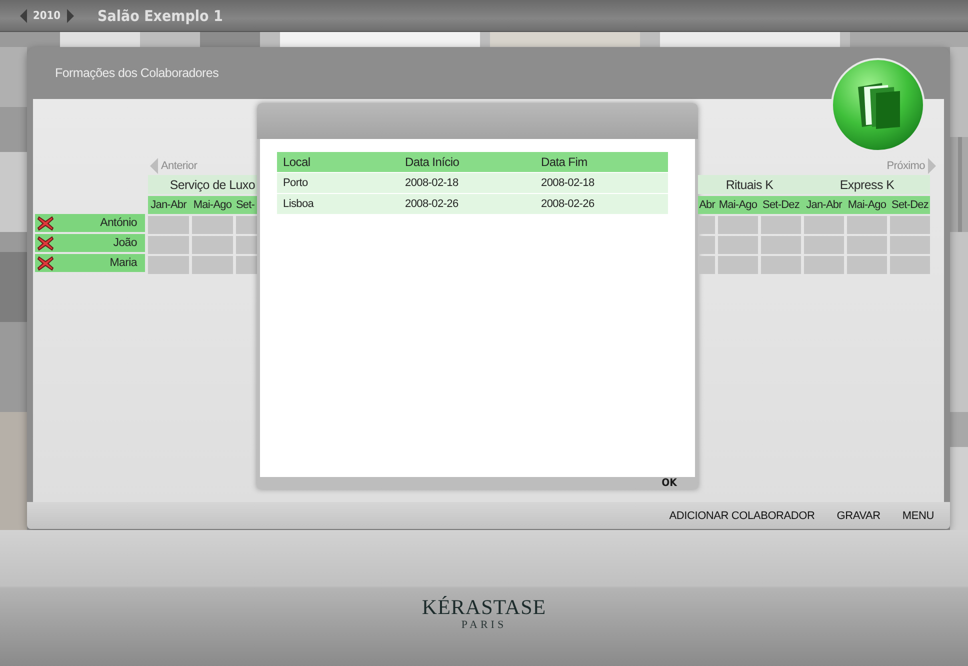  I want to click on folders-icon, so click(878, 105).